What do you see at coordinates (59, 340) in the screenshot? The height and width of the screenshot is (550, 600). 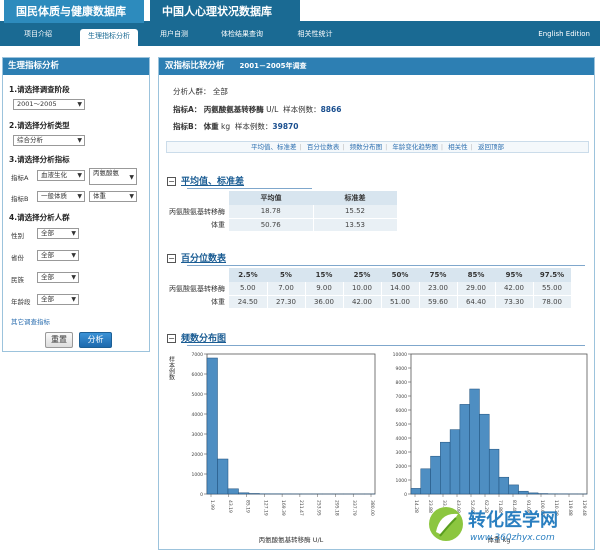 I see `reset-button: 重置` at bounding box center [59, 340].